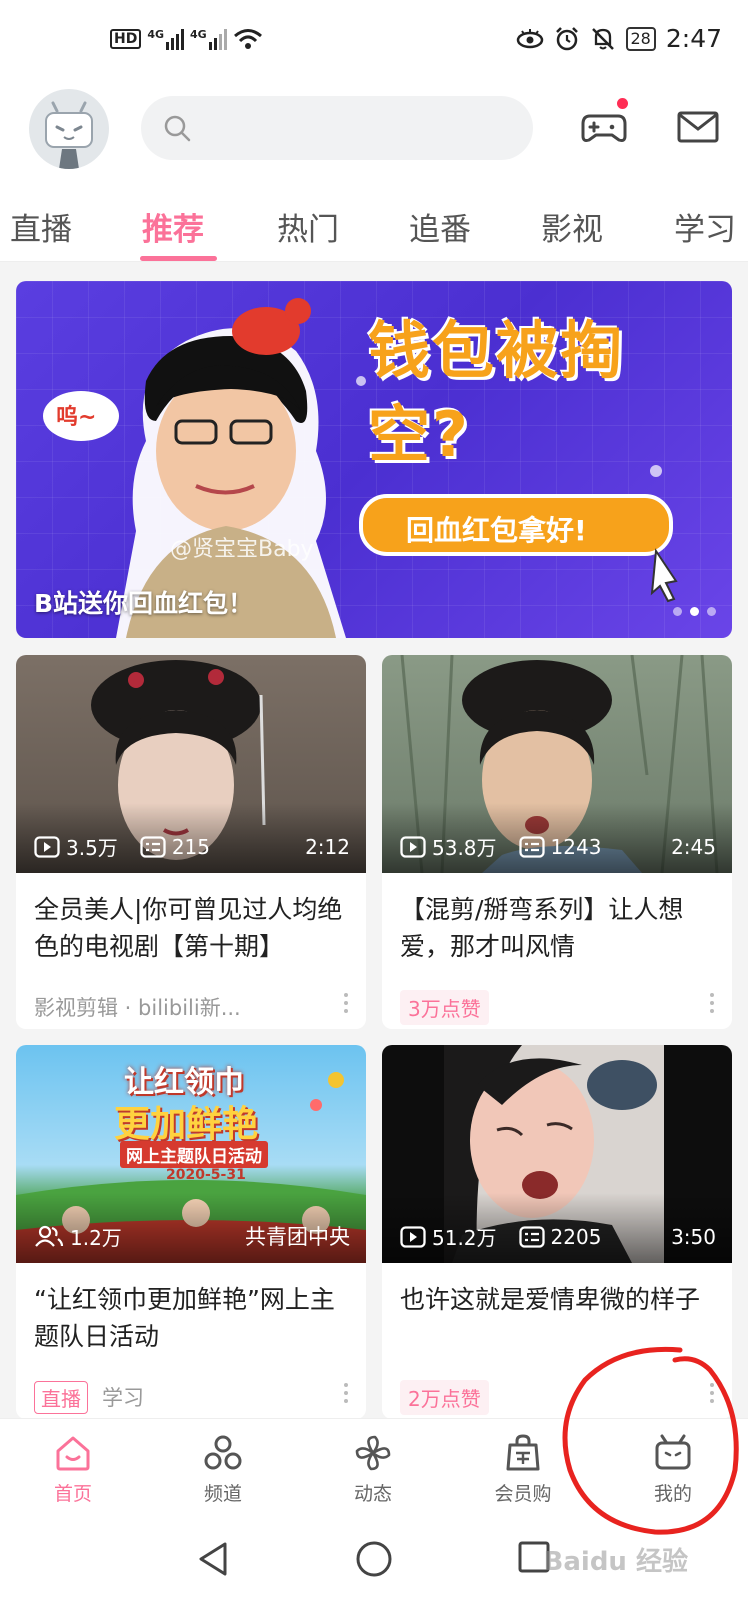  What do you see at coordinates (576, 1236) in the screenshot?
I see `danmaku-count: 2205` at bounding box center [576, 1236].